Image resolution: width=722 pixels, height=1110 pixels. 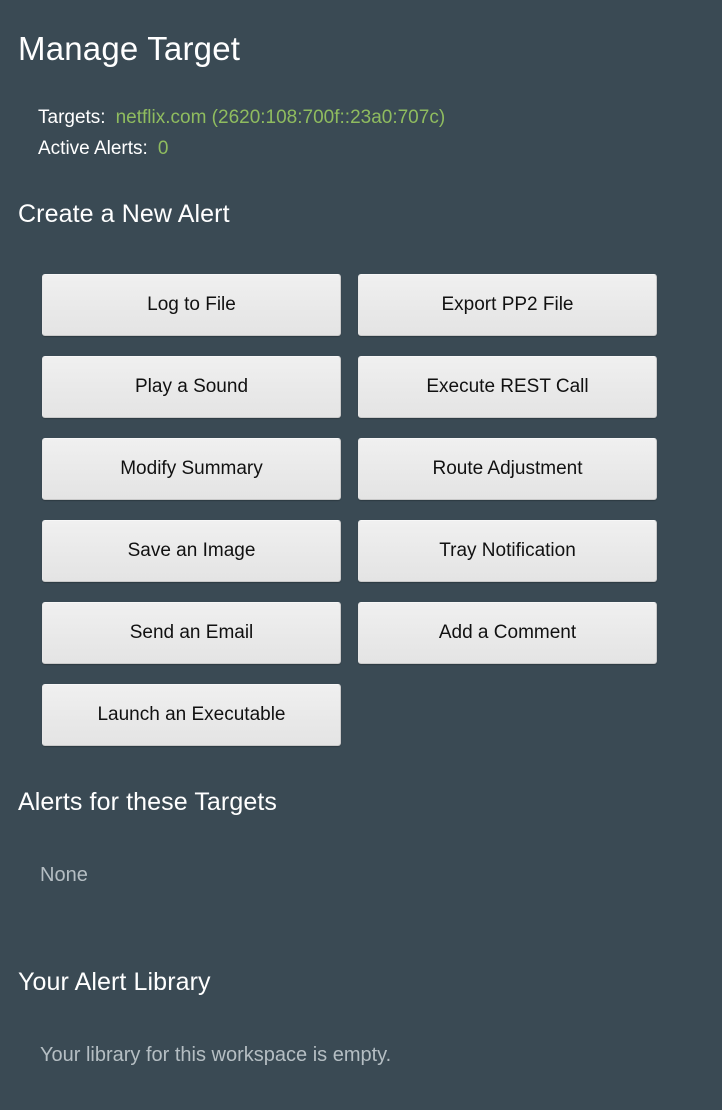 I want to click on export-pp2-file-button: Export PP2 File, so click(x=507, y=305).